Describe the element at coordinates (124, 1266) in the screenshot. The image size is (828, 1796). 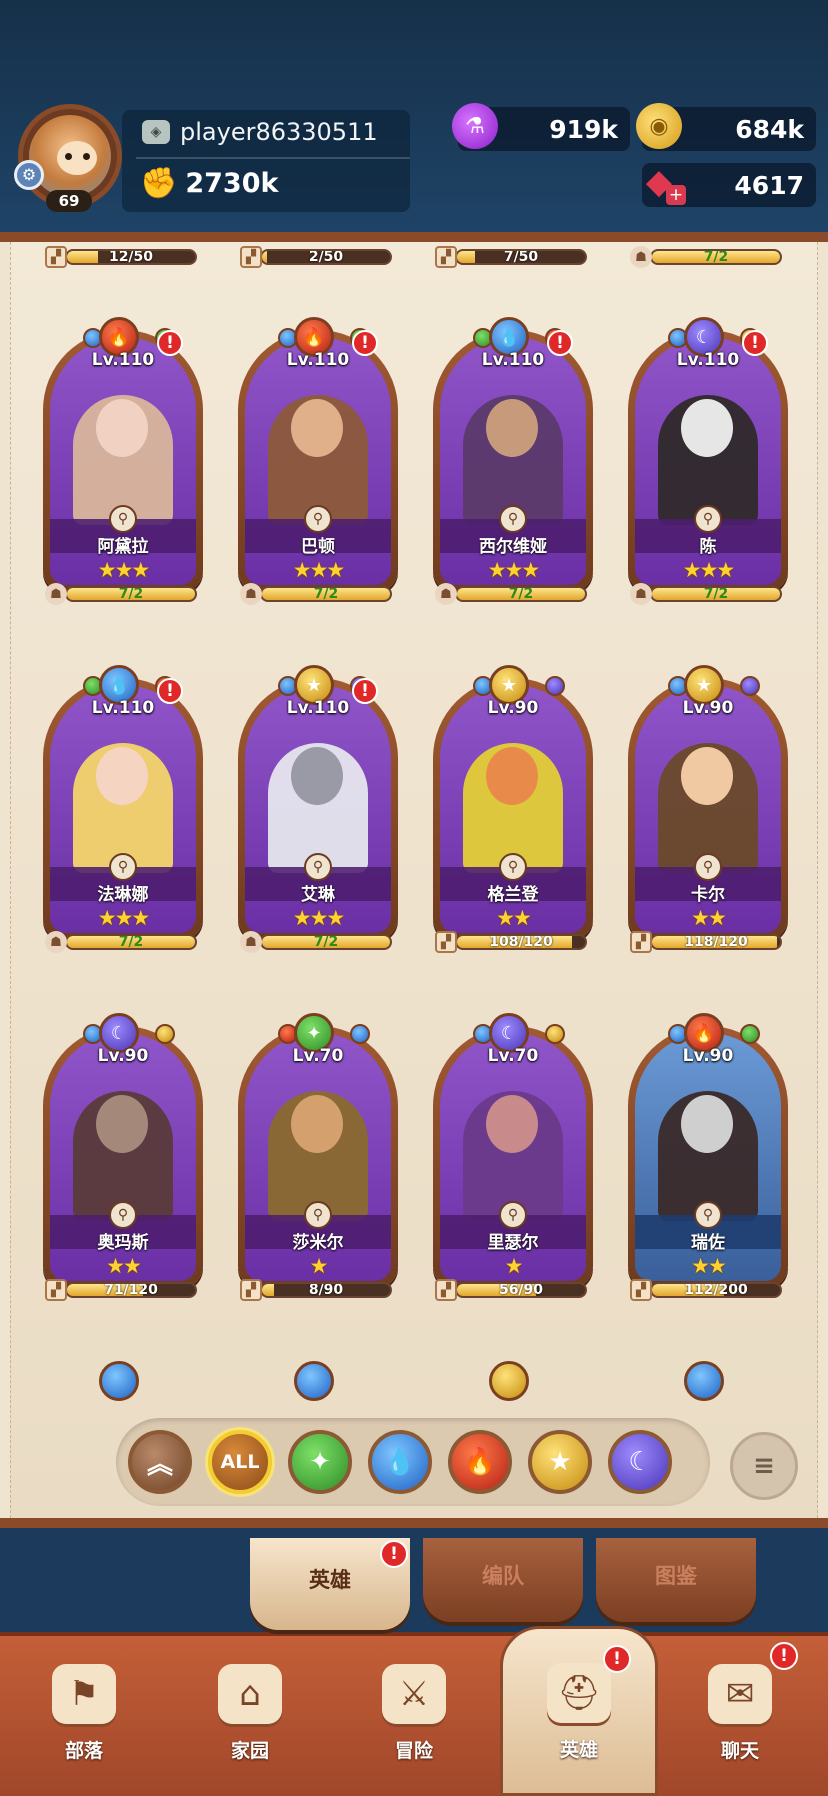
I see `hero-stars: ★★` at that location.